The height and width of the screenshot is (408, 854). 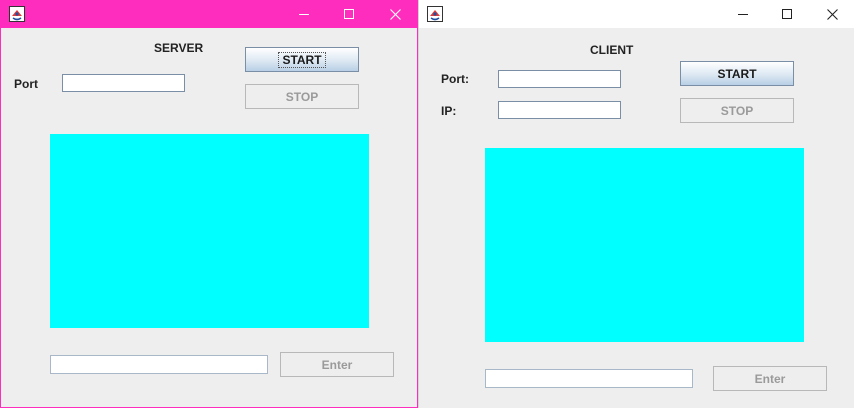 What do you see at coordinates (612, 50) in the screenshot?
I see `client-heading: CLIENT` at bounding box center [612, 50].